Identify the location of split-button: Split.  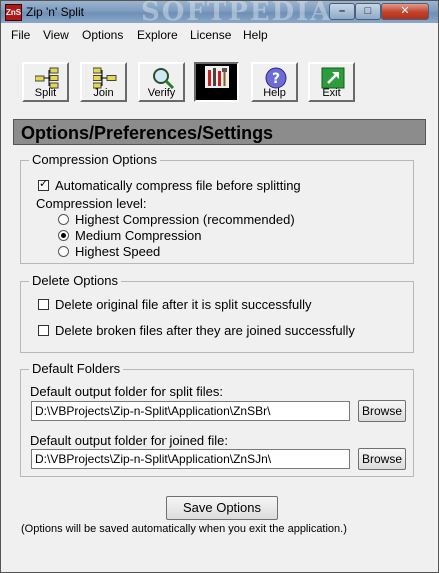
(45, 82).